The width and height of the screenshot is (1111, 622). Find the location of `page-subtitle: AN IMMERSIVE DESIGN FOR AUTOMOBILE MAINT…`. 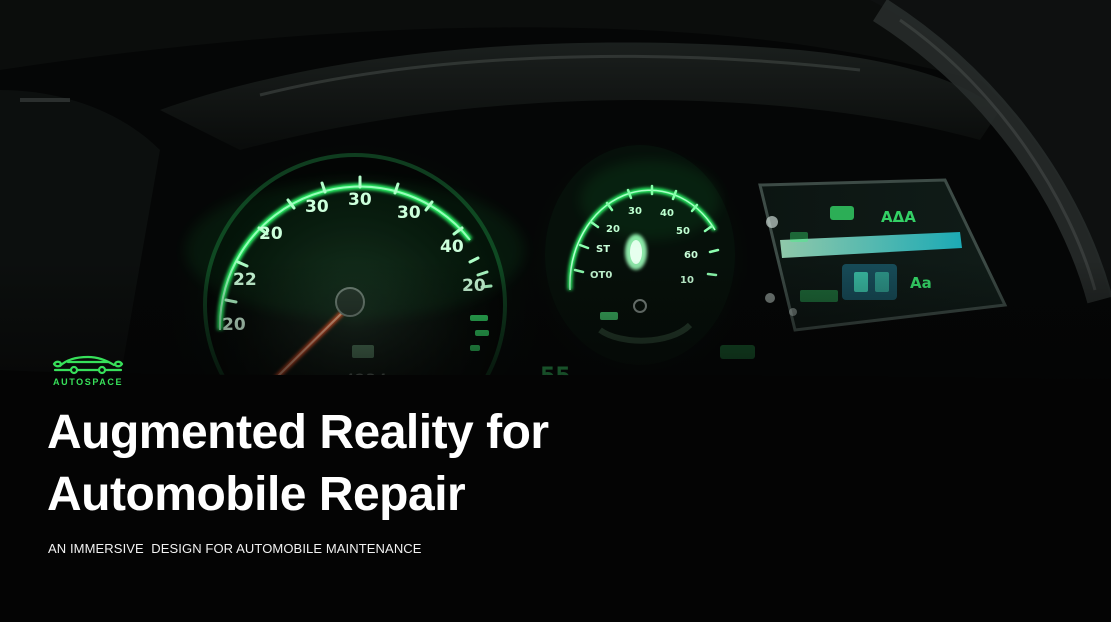

page-subtitle: AN IMMERSIVE DESIGN FOR AUTOMOBILE MAINT… is located at coordinates (235, 548).